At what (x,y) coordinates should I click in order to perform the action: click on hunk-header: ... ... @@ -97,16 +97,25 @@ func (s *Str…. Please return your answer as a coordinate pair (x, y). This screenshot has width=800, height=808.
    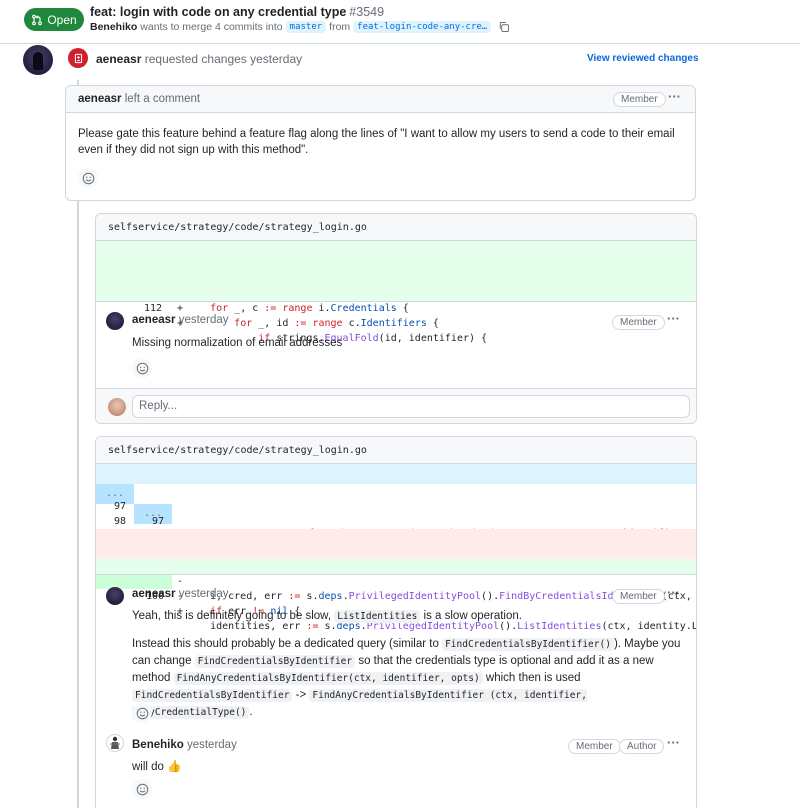
    Looking at the image, I should click on (396, 501).